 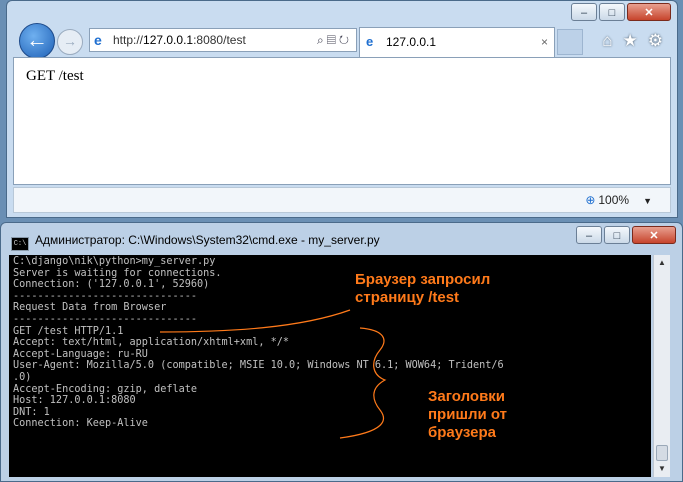 I want to click on annotation-lines, so click(x=273, y=374).